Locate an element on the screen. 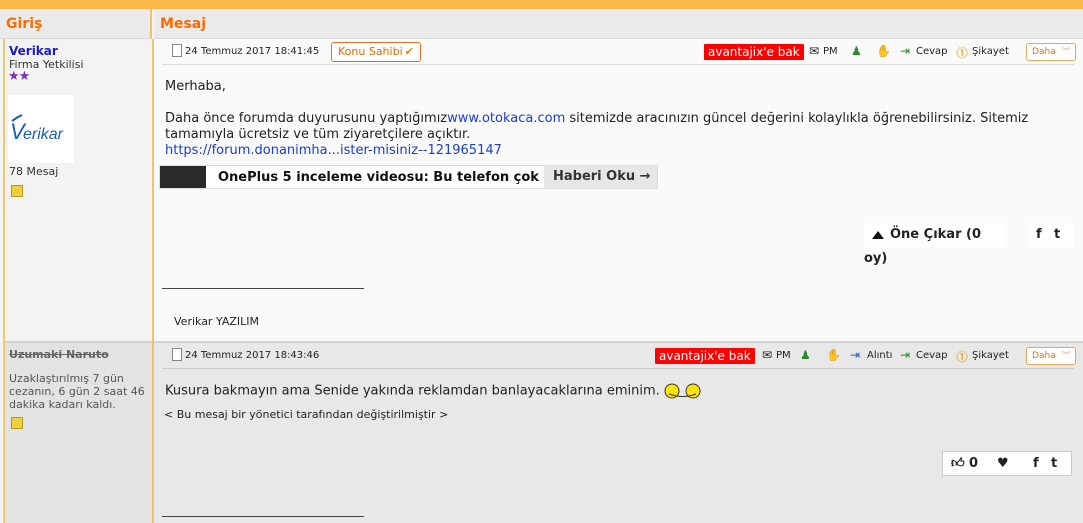 The height and width of the screenshot is (523, 1083). post2-pm-link: PM is located at coordinates (783, 355).